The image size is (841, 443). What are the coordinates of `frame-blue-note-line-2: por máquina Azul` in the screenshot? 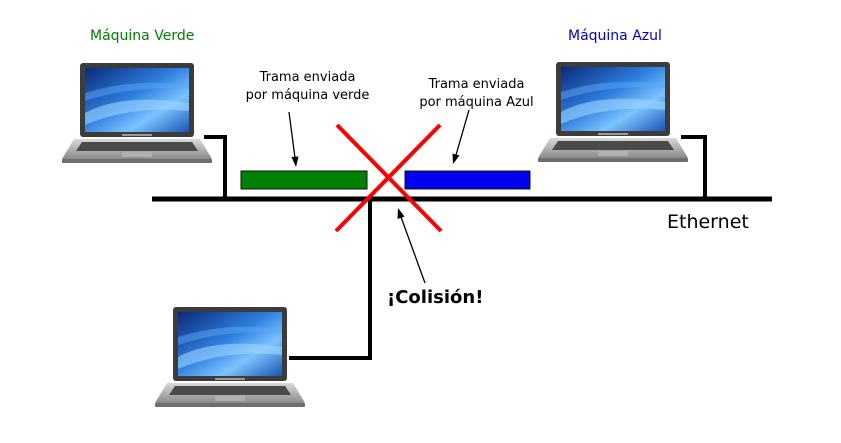 It's located at (476, 102).